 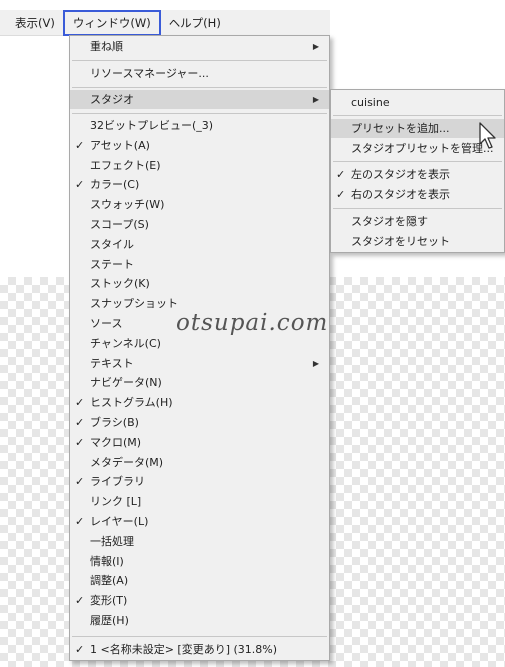 I want to click on menu-item-studio: スタジオ ▶, so click(x=199, y=99).